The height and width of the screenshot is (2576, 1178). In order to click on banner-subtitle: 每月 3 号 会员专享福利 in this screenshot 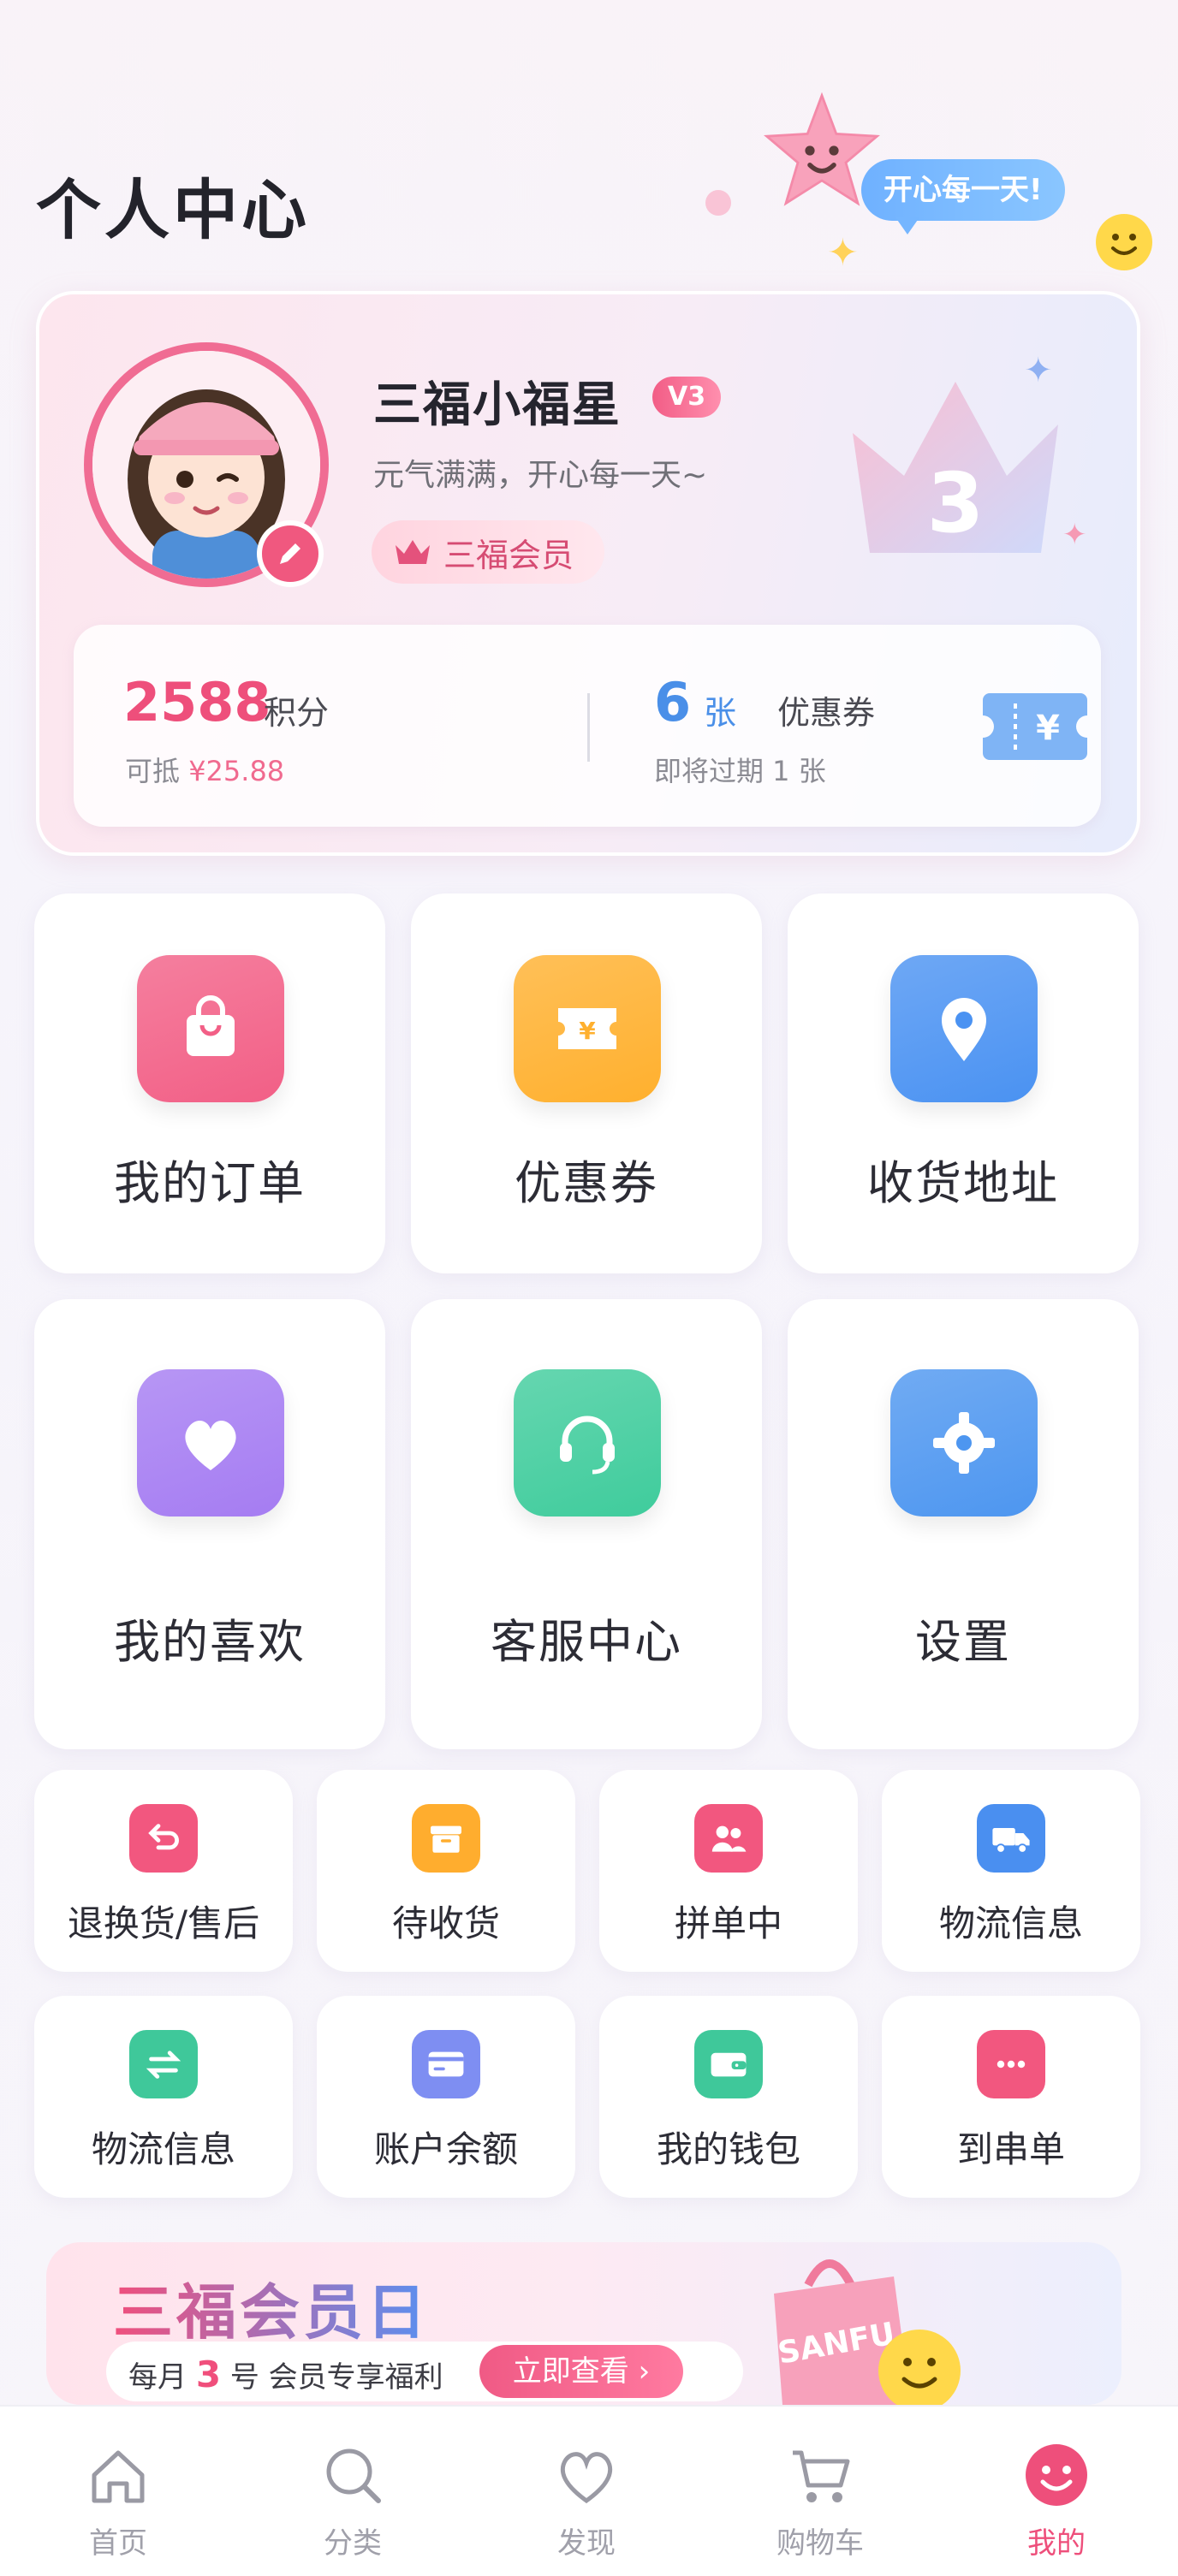, I will do `click(285, 2374)`.